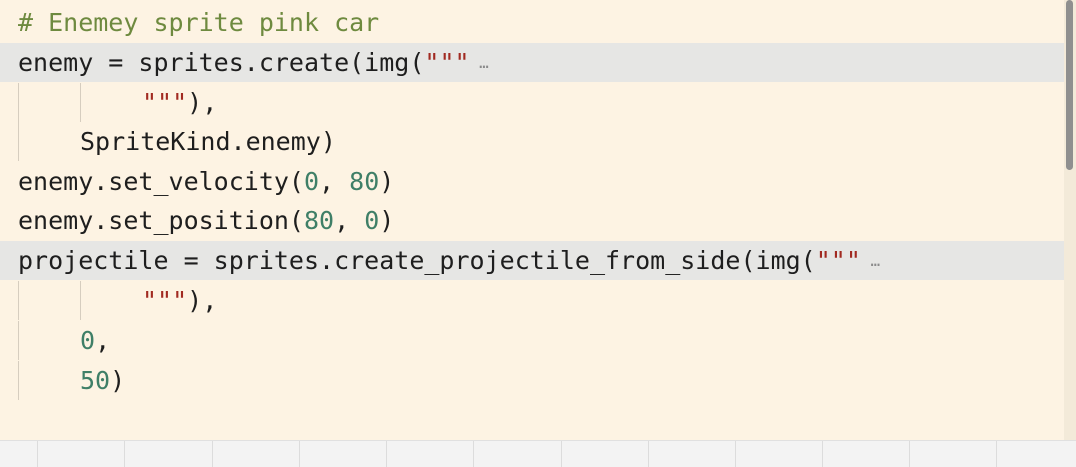  I want to click on bottom-toolbar, so click(538, 453).